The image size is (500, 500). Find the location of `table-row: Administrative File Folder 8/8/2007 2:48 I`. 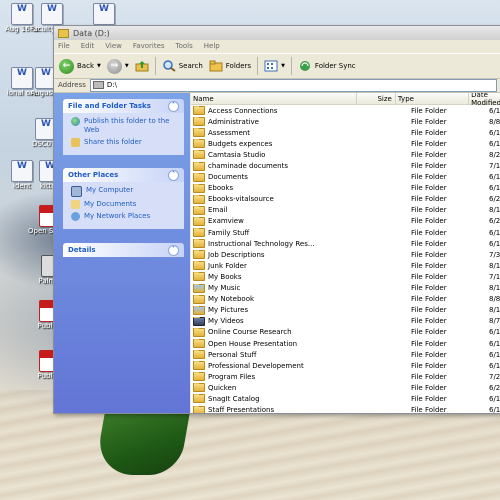

table-row: Administrative File Folder 8/8/2007 2:48 I is located at coordinates (345, 121).